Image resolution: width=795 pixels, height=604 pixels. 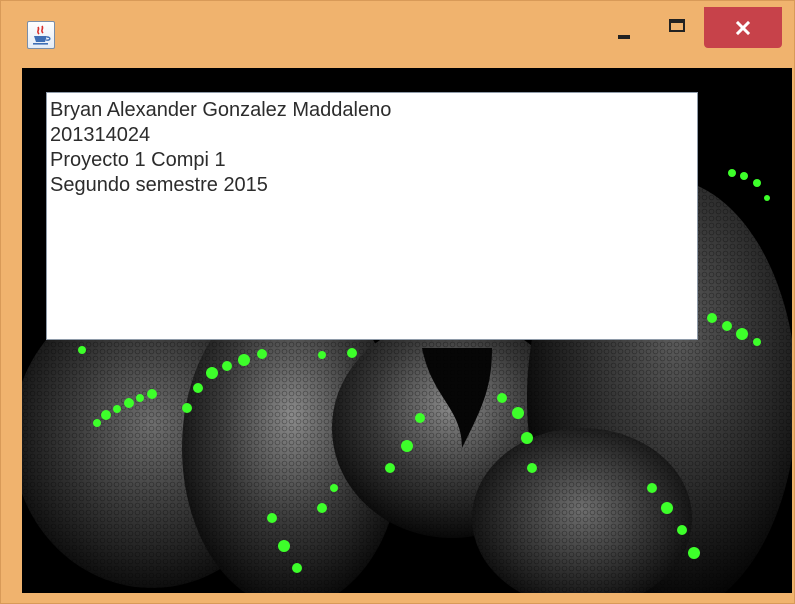 What do you see at coordinates (41, 35) in the screenshot?
I see `java-coffee-cup-icon` at bounding box center [41, 35].